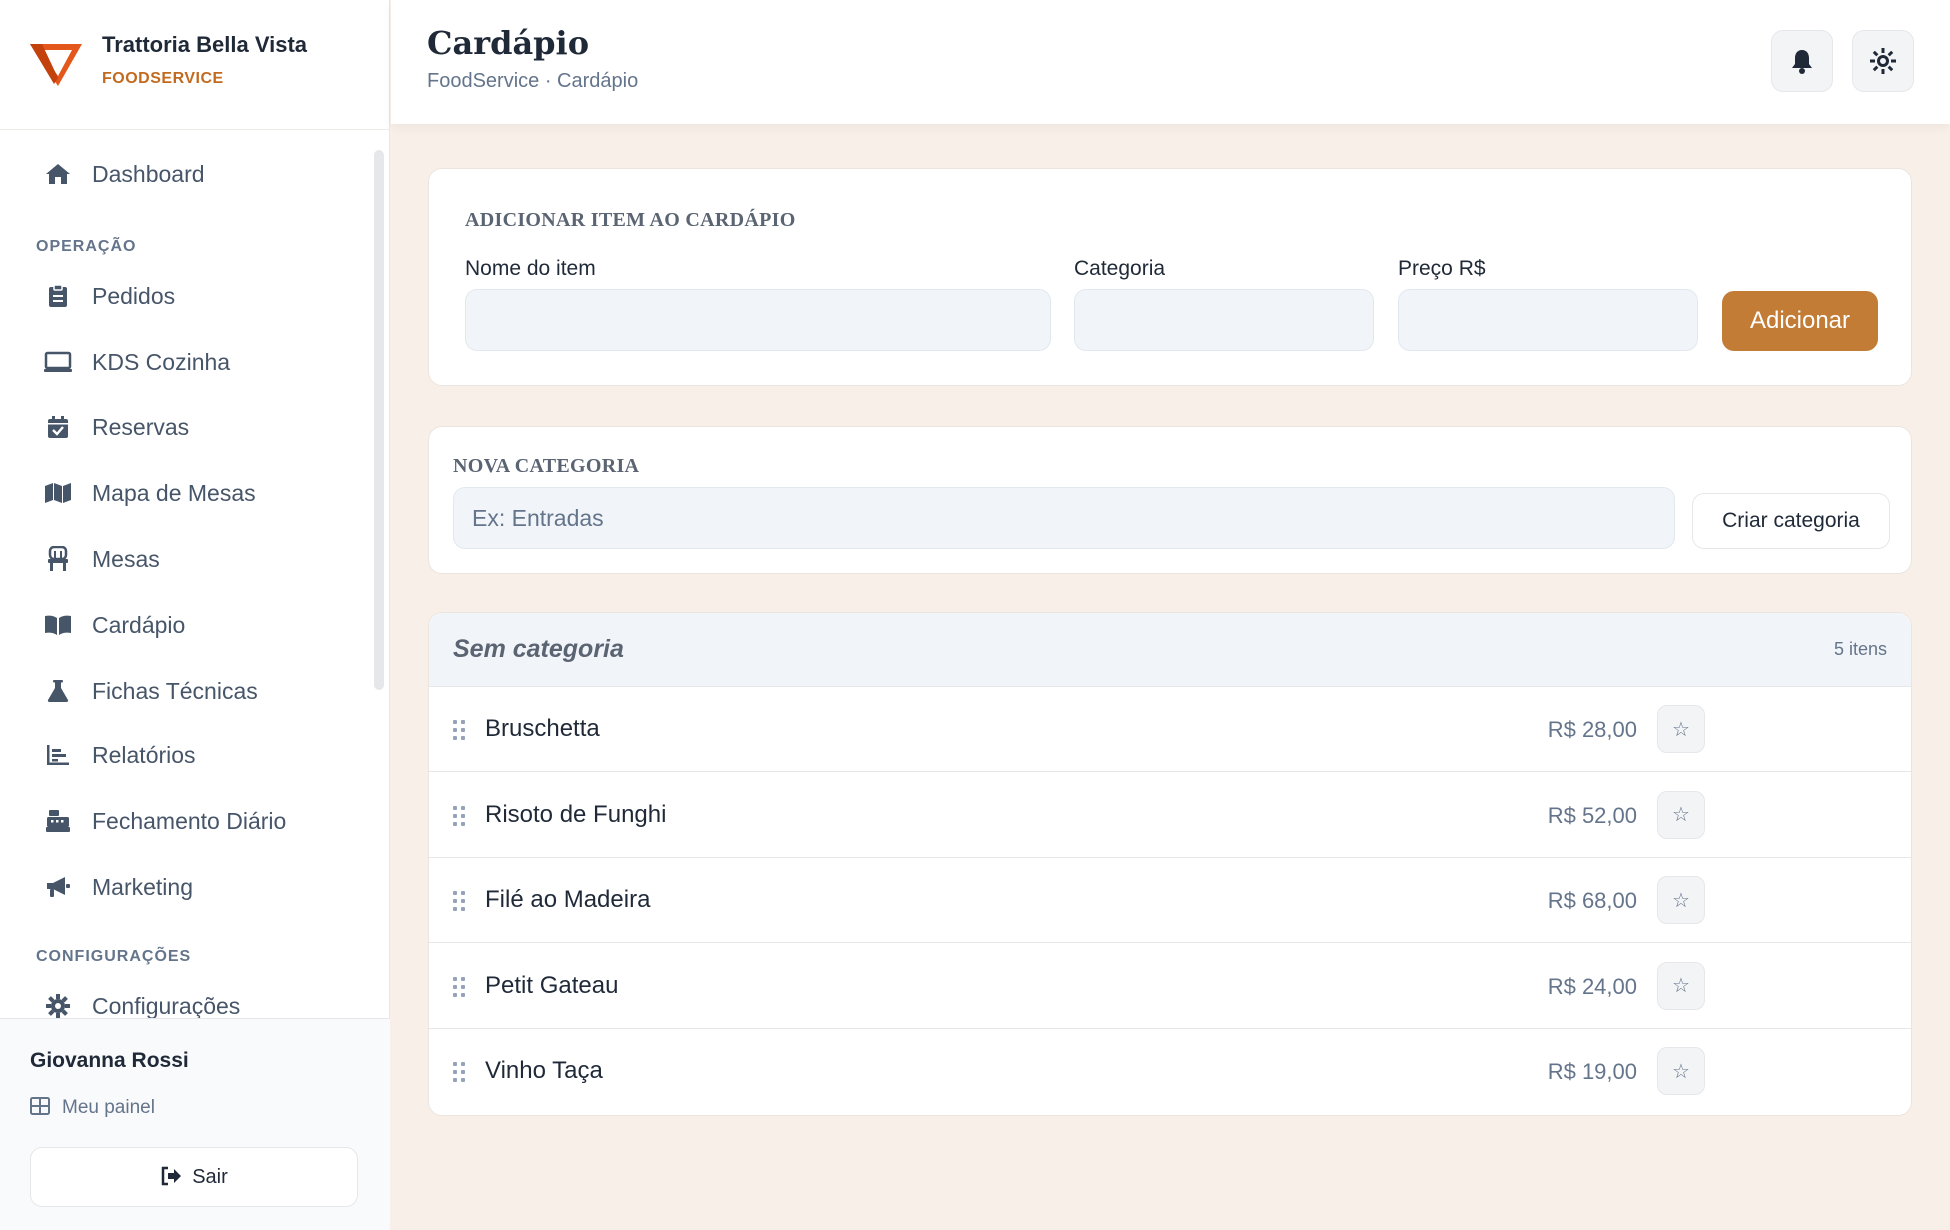  I want to click on sidebar-item-label: Marketing, so click(142, 886).